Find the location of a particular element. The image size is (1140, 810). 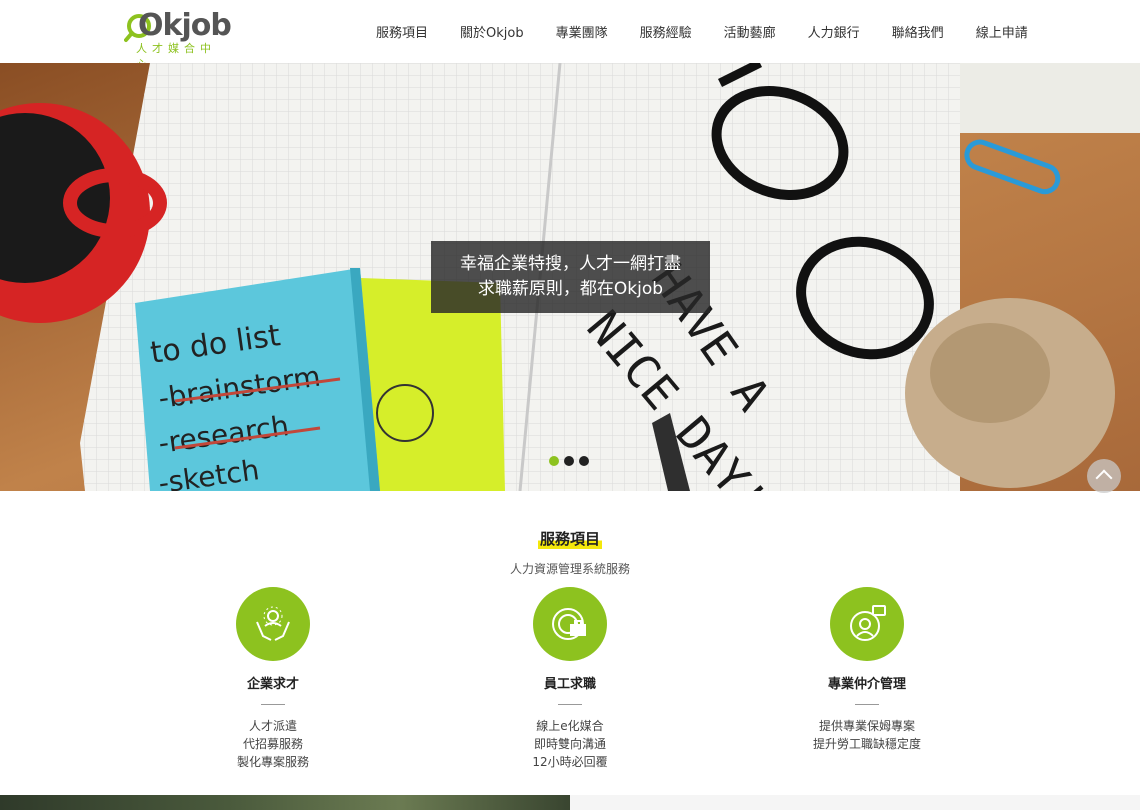

slider-dots is located at coordinates (569, 461).